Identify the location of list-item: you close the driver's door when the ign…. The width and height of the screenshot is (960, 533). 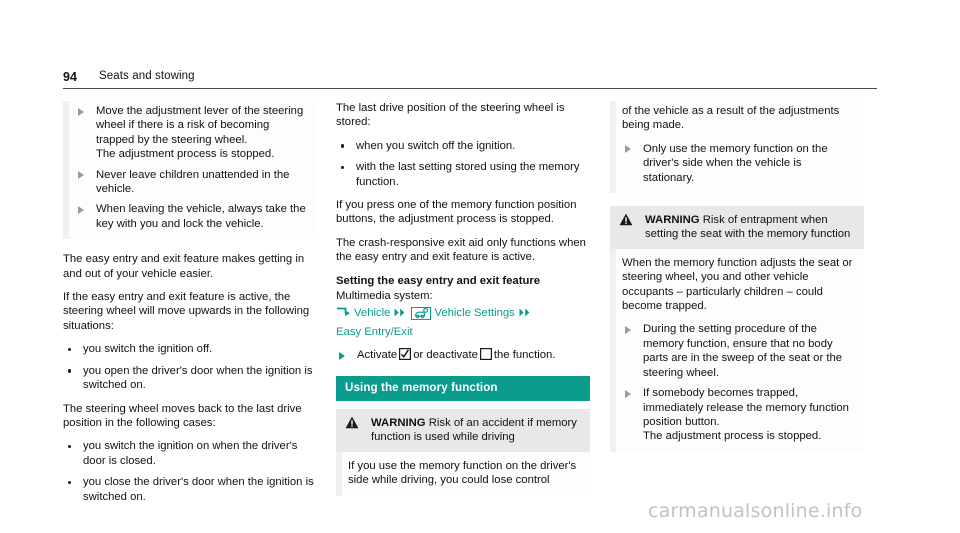
(190, 489).